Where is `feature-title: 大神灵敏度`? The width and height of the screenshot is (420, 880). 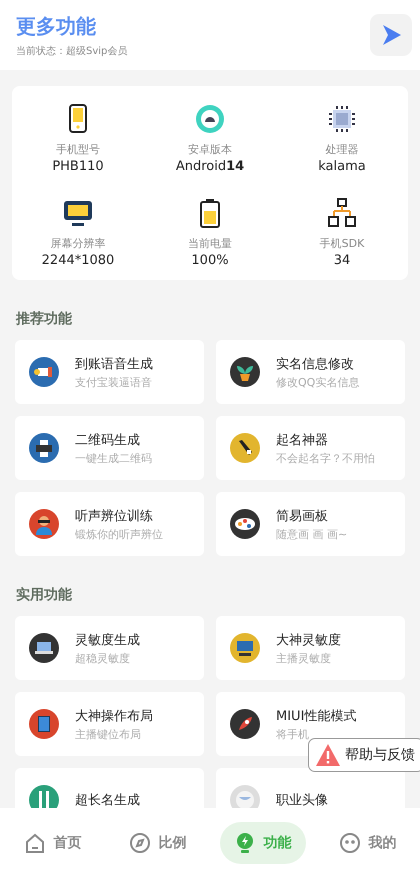
feature-title: 大神灵敏度 is located at coordinates (308, 640).